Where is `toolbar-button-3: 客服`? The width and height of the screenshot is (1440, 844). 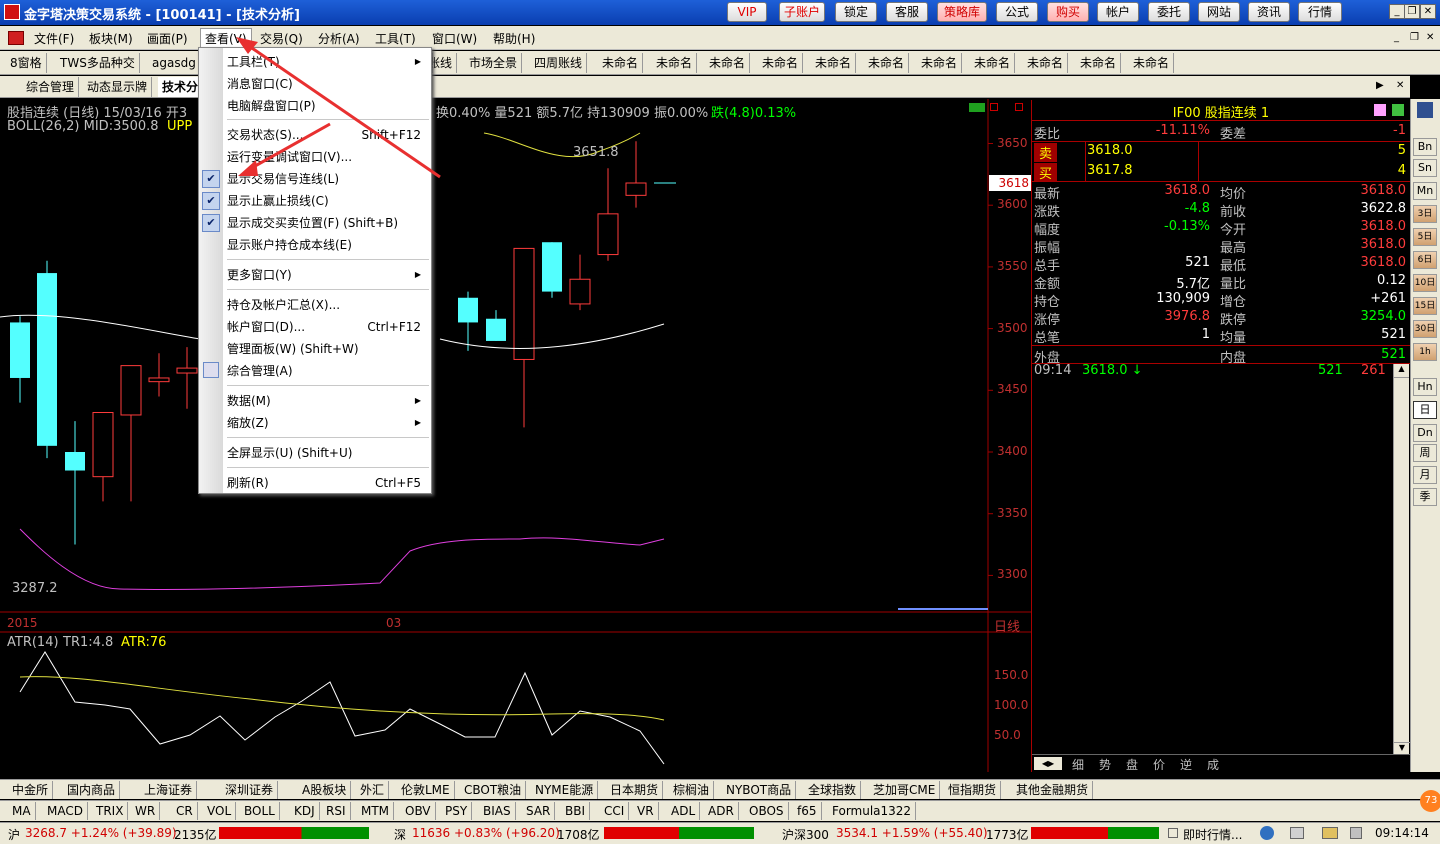 toolbar-button-3: 客服 is located at coordinates (907, 12).